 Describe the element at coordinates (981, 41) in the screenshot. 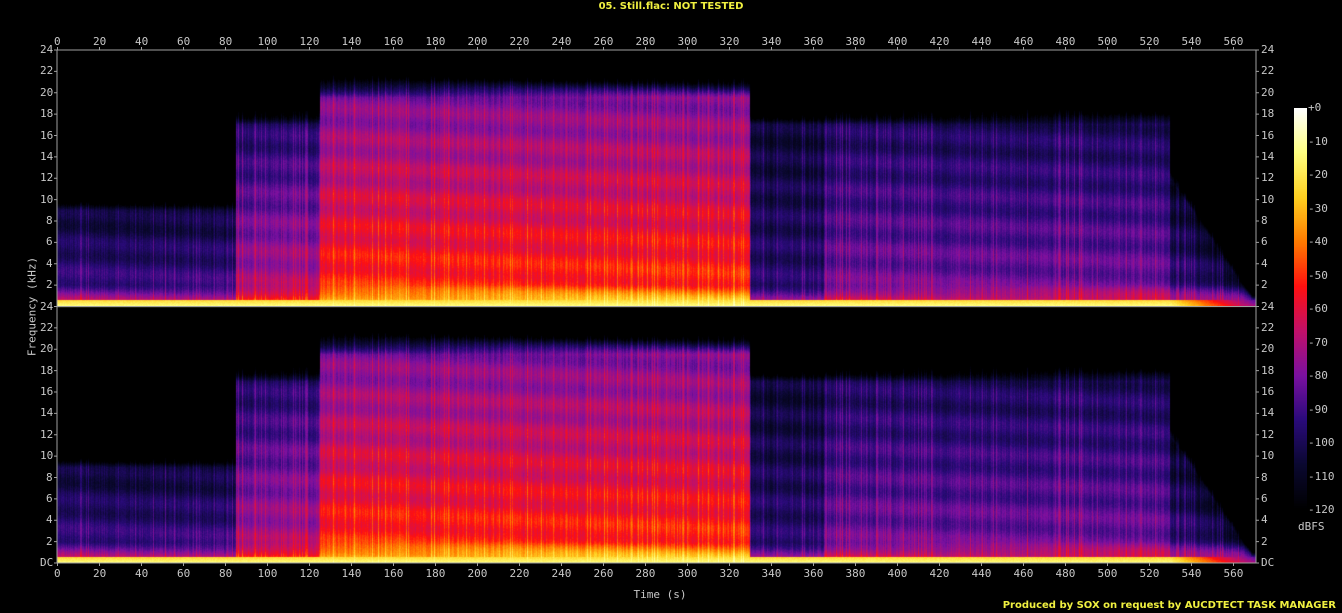

I see `x-tick-label-top: 440` at that location.